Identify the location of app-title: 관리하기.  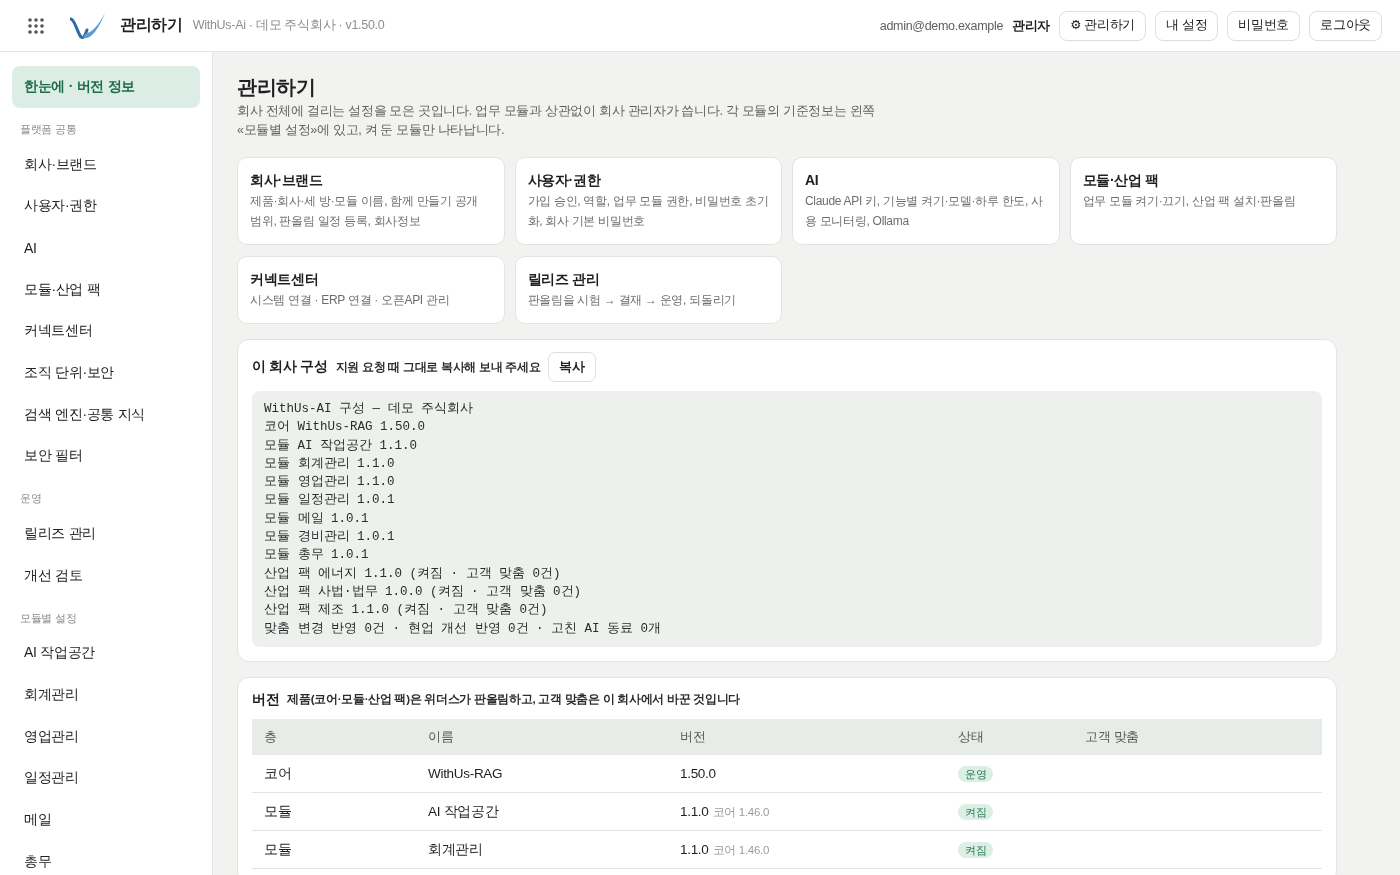
(151, 25).